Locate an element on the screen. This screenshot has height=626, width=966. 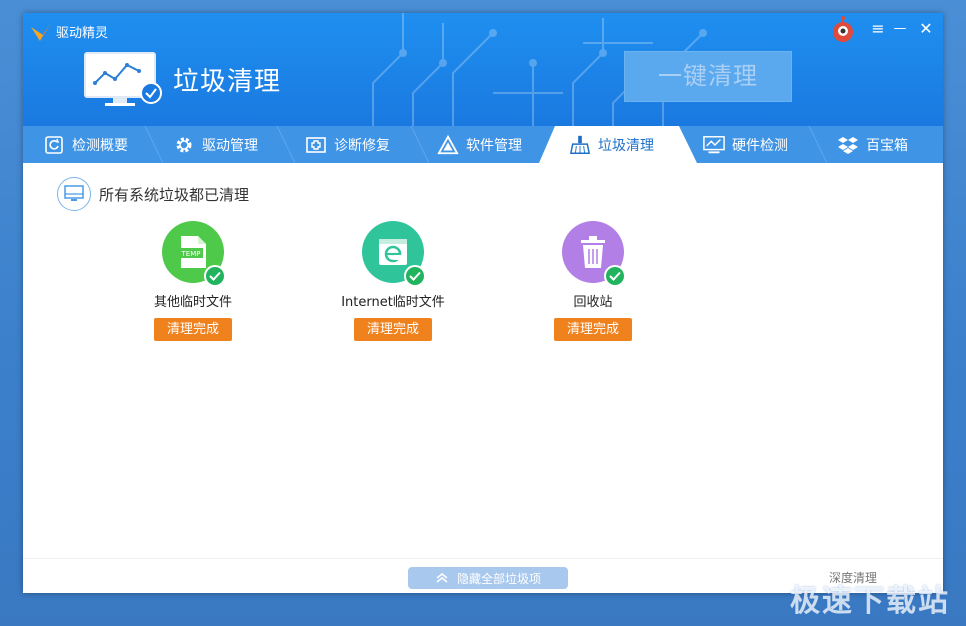
temp-file-icon: TEMP is located at coordinates (194, 254).